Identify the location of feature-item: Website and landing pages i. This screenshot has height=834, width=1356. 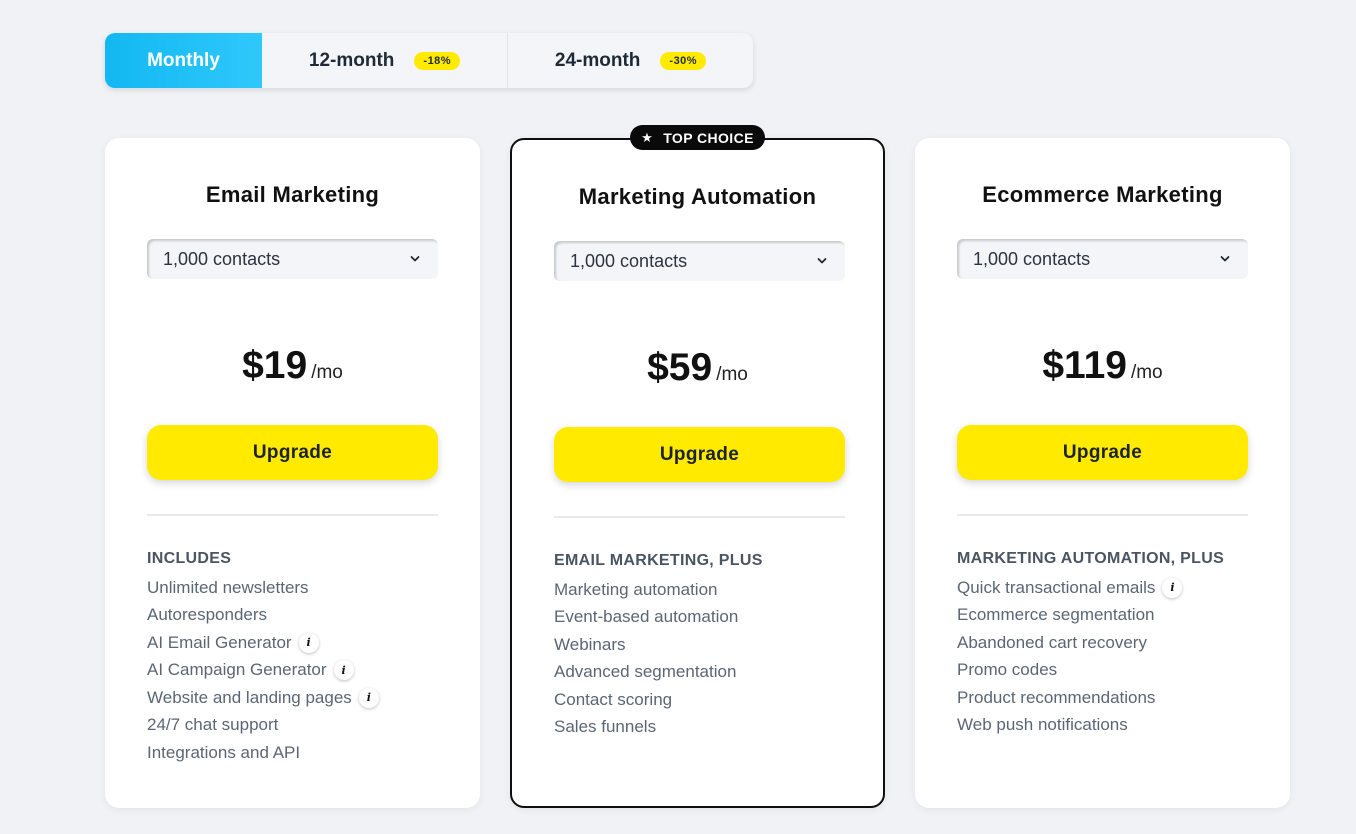
(263, 698).